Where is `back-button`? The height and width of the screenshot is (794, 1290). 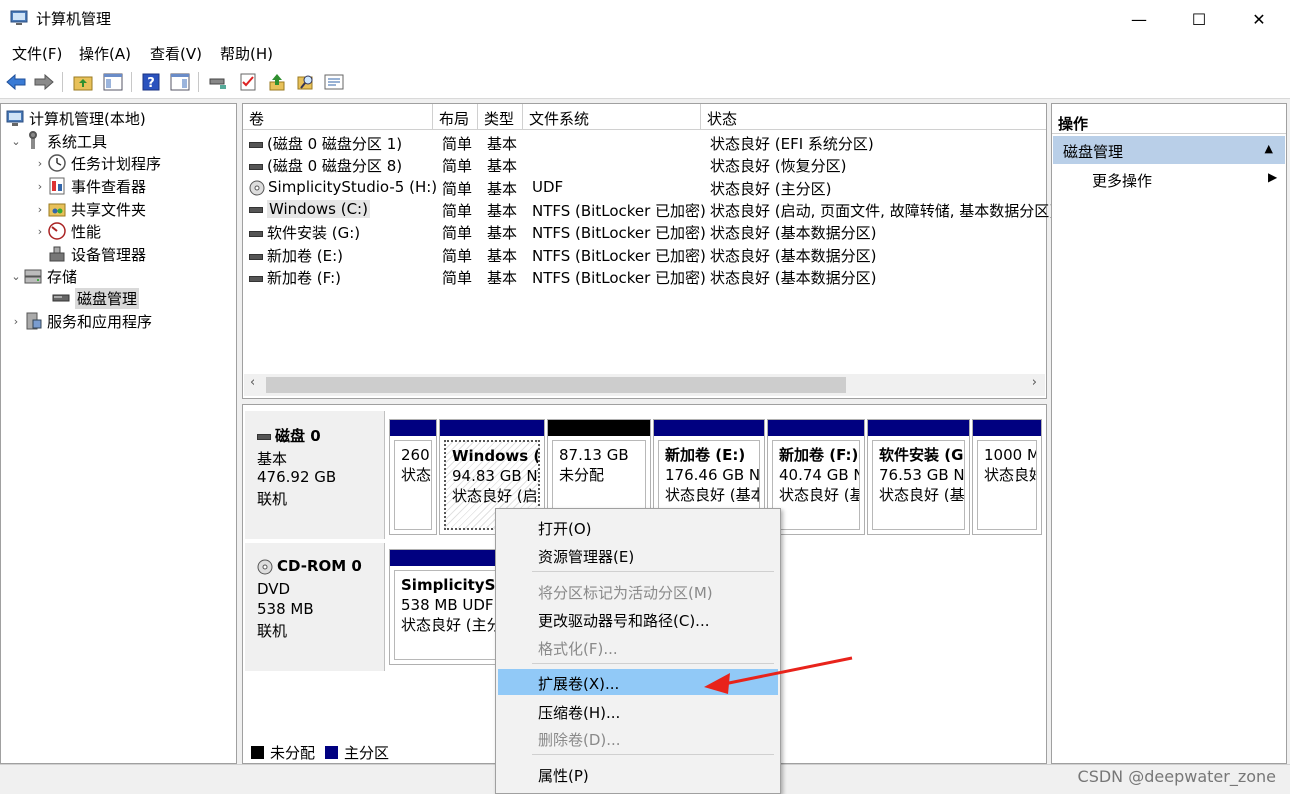
back-button is located at coordinates (16, 82).